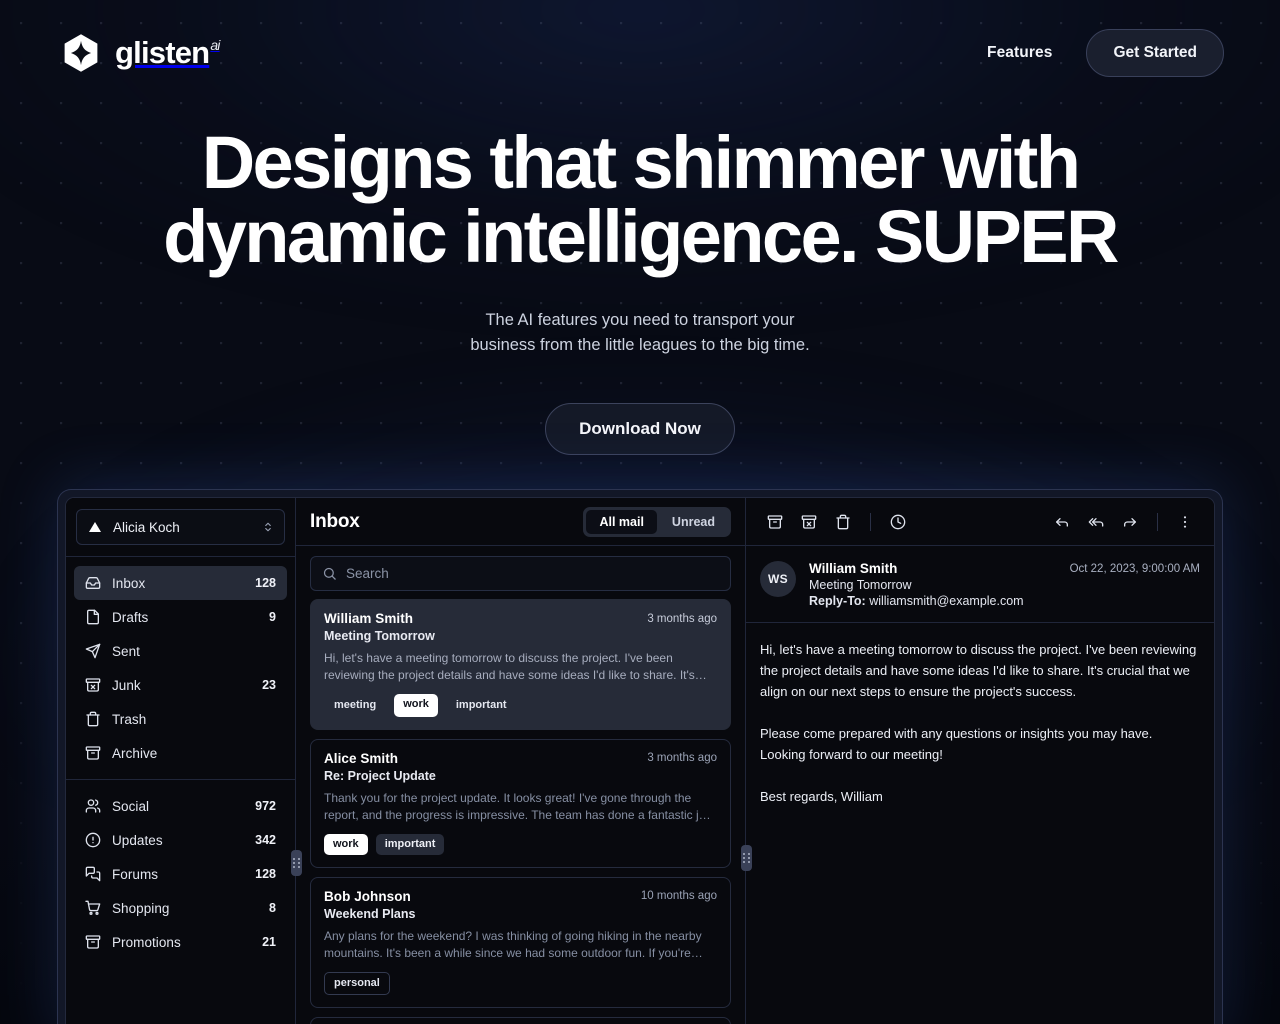 The image size is (1280, 1024). Describe the element at coordinates (93, 806) in the screenshot. I see `users-icon` at that location.